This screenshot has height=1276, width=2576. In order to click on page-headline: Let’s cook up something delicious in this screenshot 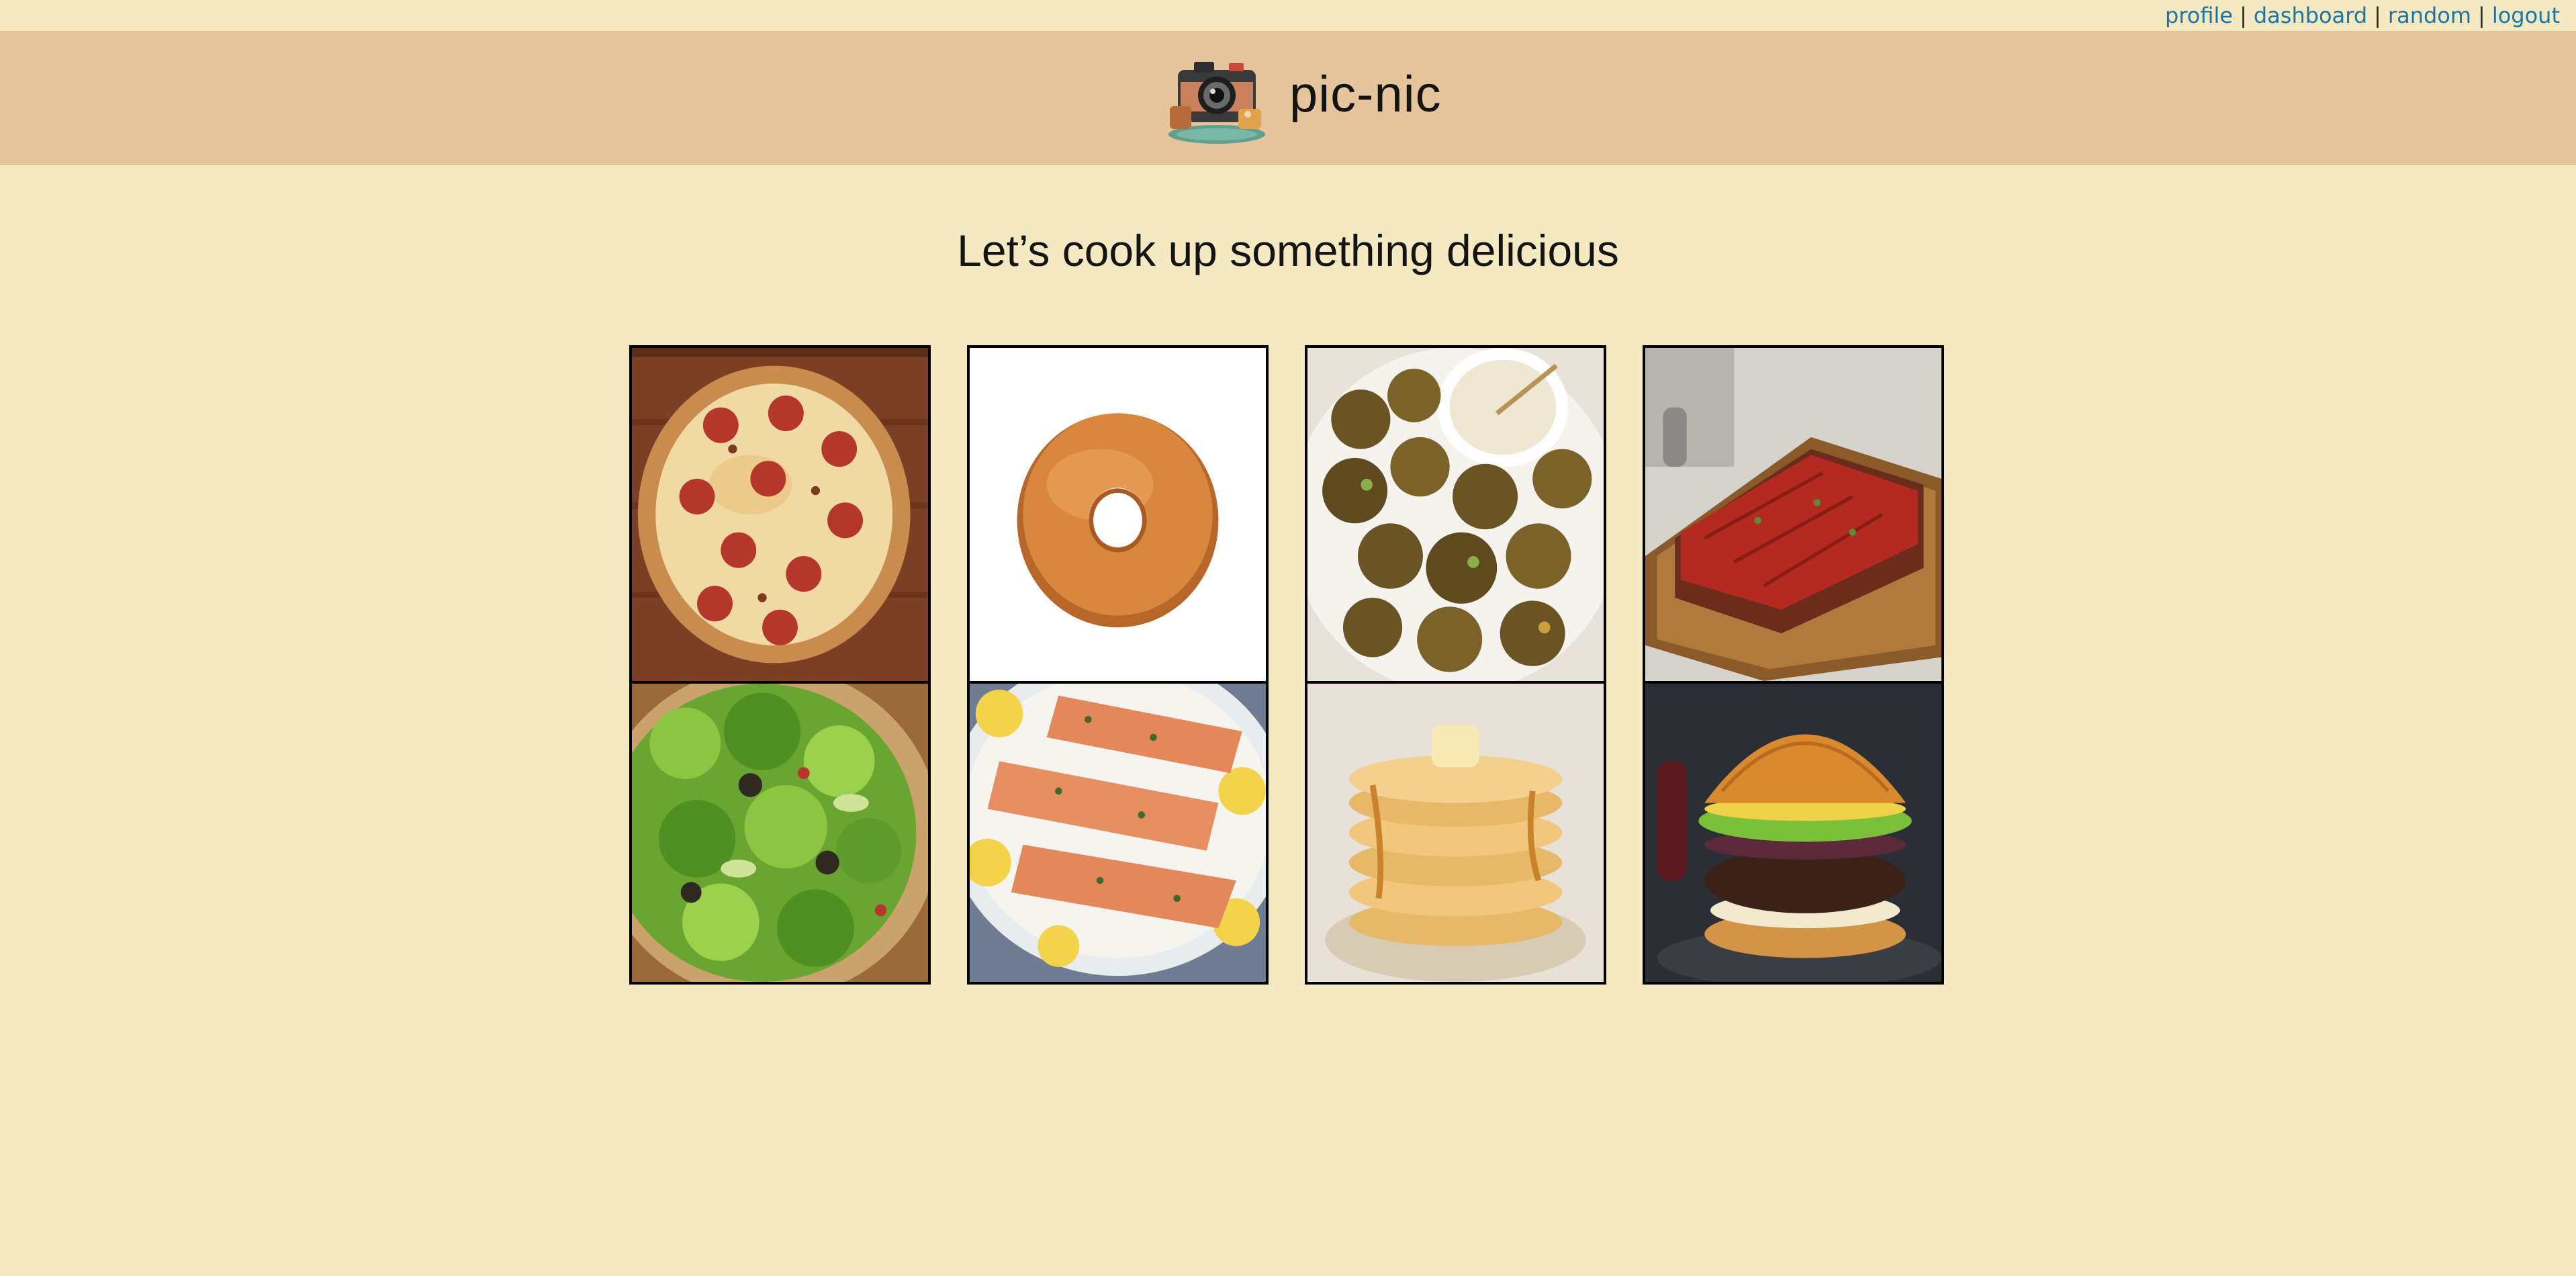, I will do `click(1288, 251)`.